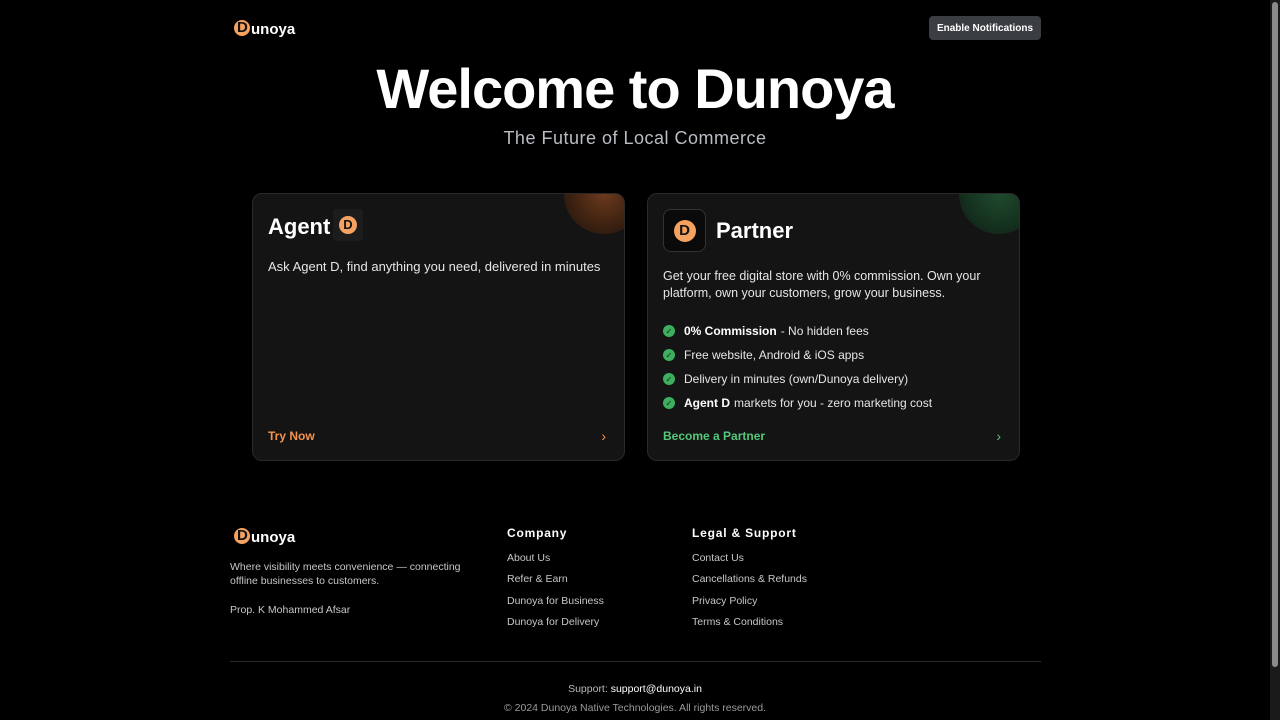  I want to click on agent-card-title: Agent, so click(299, 226).